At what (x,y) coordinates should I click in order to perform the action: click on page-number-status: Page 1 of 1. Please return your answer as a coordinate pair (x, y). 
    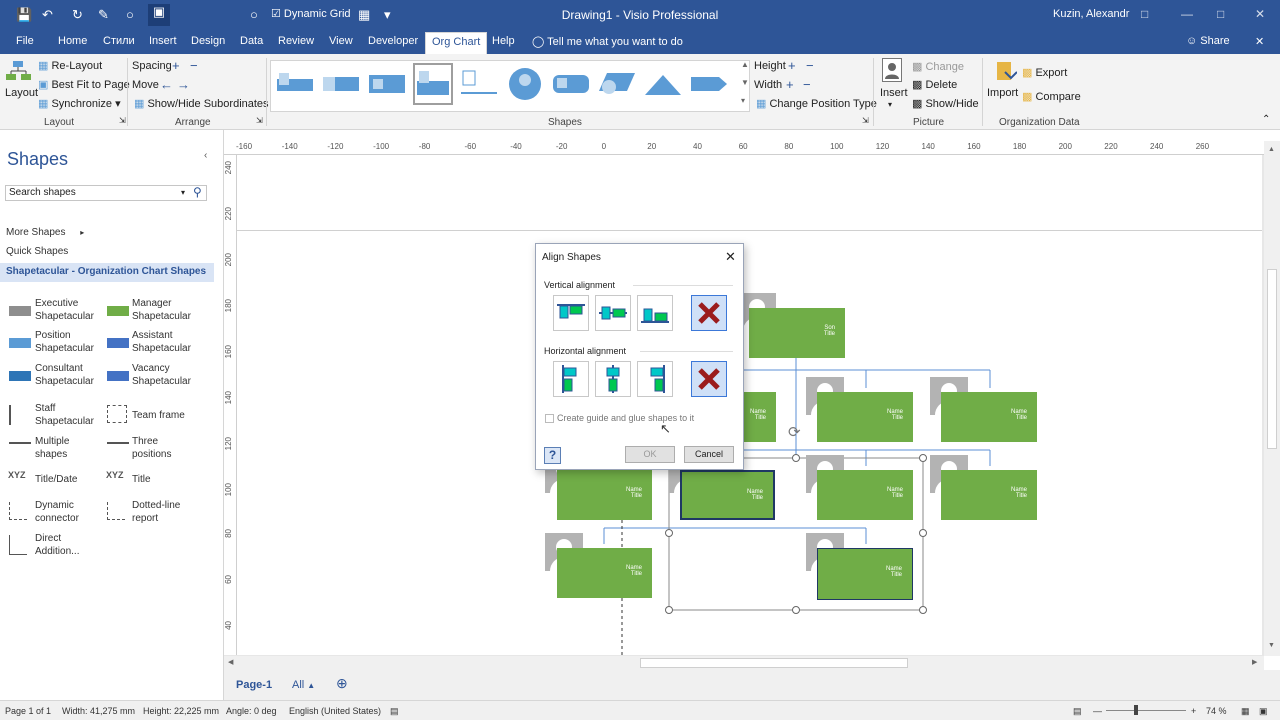
    Looking at the image, I should click on (28, 711).